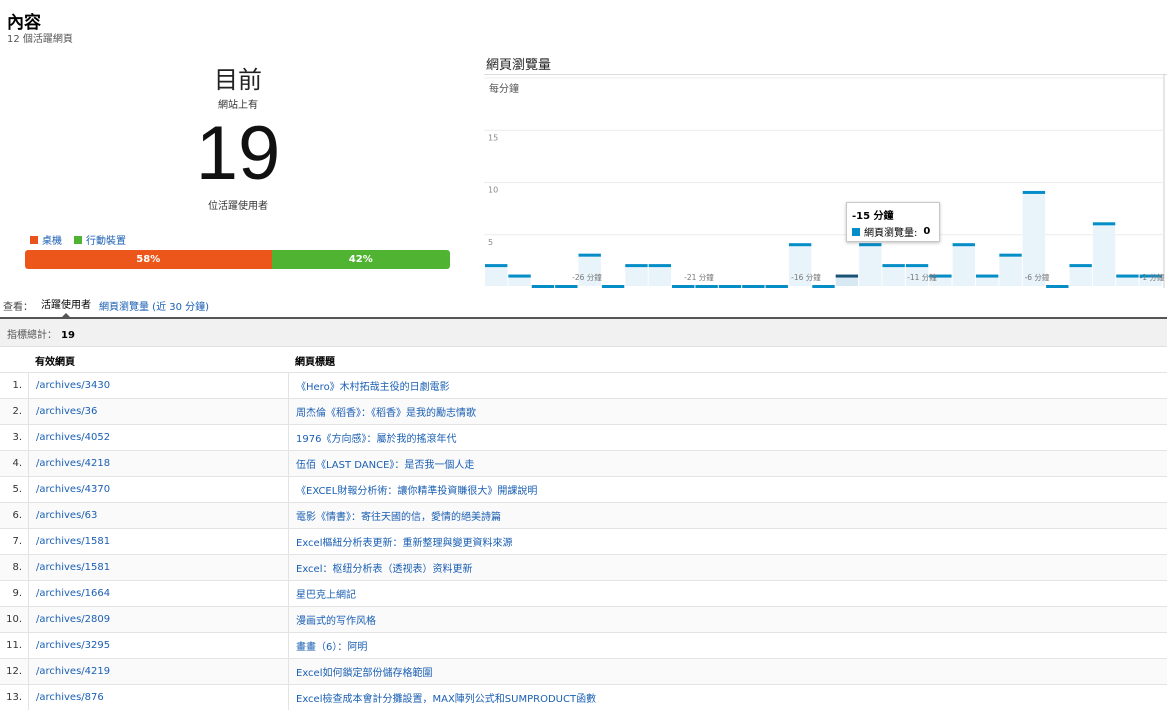 The image size is (1170, 712). What do you see at coordinates (18, 307) in the screenshot?
I see `view-prefix: 查看：` at bounding box center [18, 307].